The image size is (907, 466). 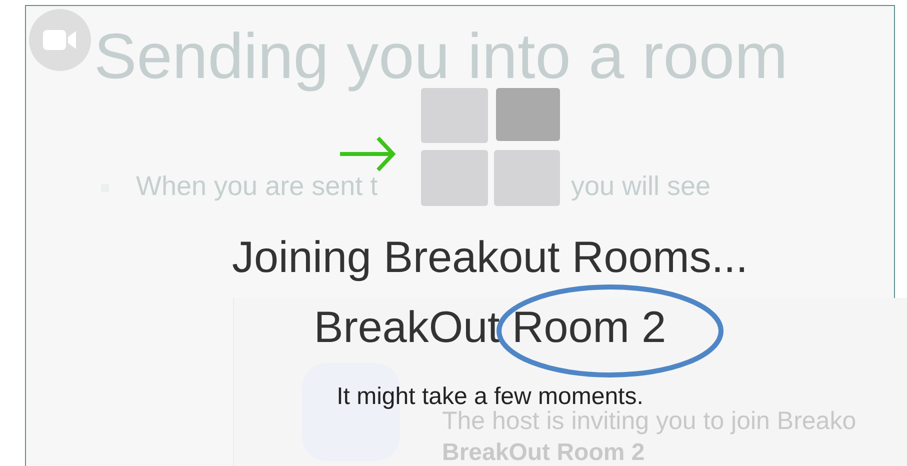 What do you see at coordinates (490, 396) in the screenshot?
I see `wait-note: It might take a few moments.` at bounding box center [490, 396].